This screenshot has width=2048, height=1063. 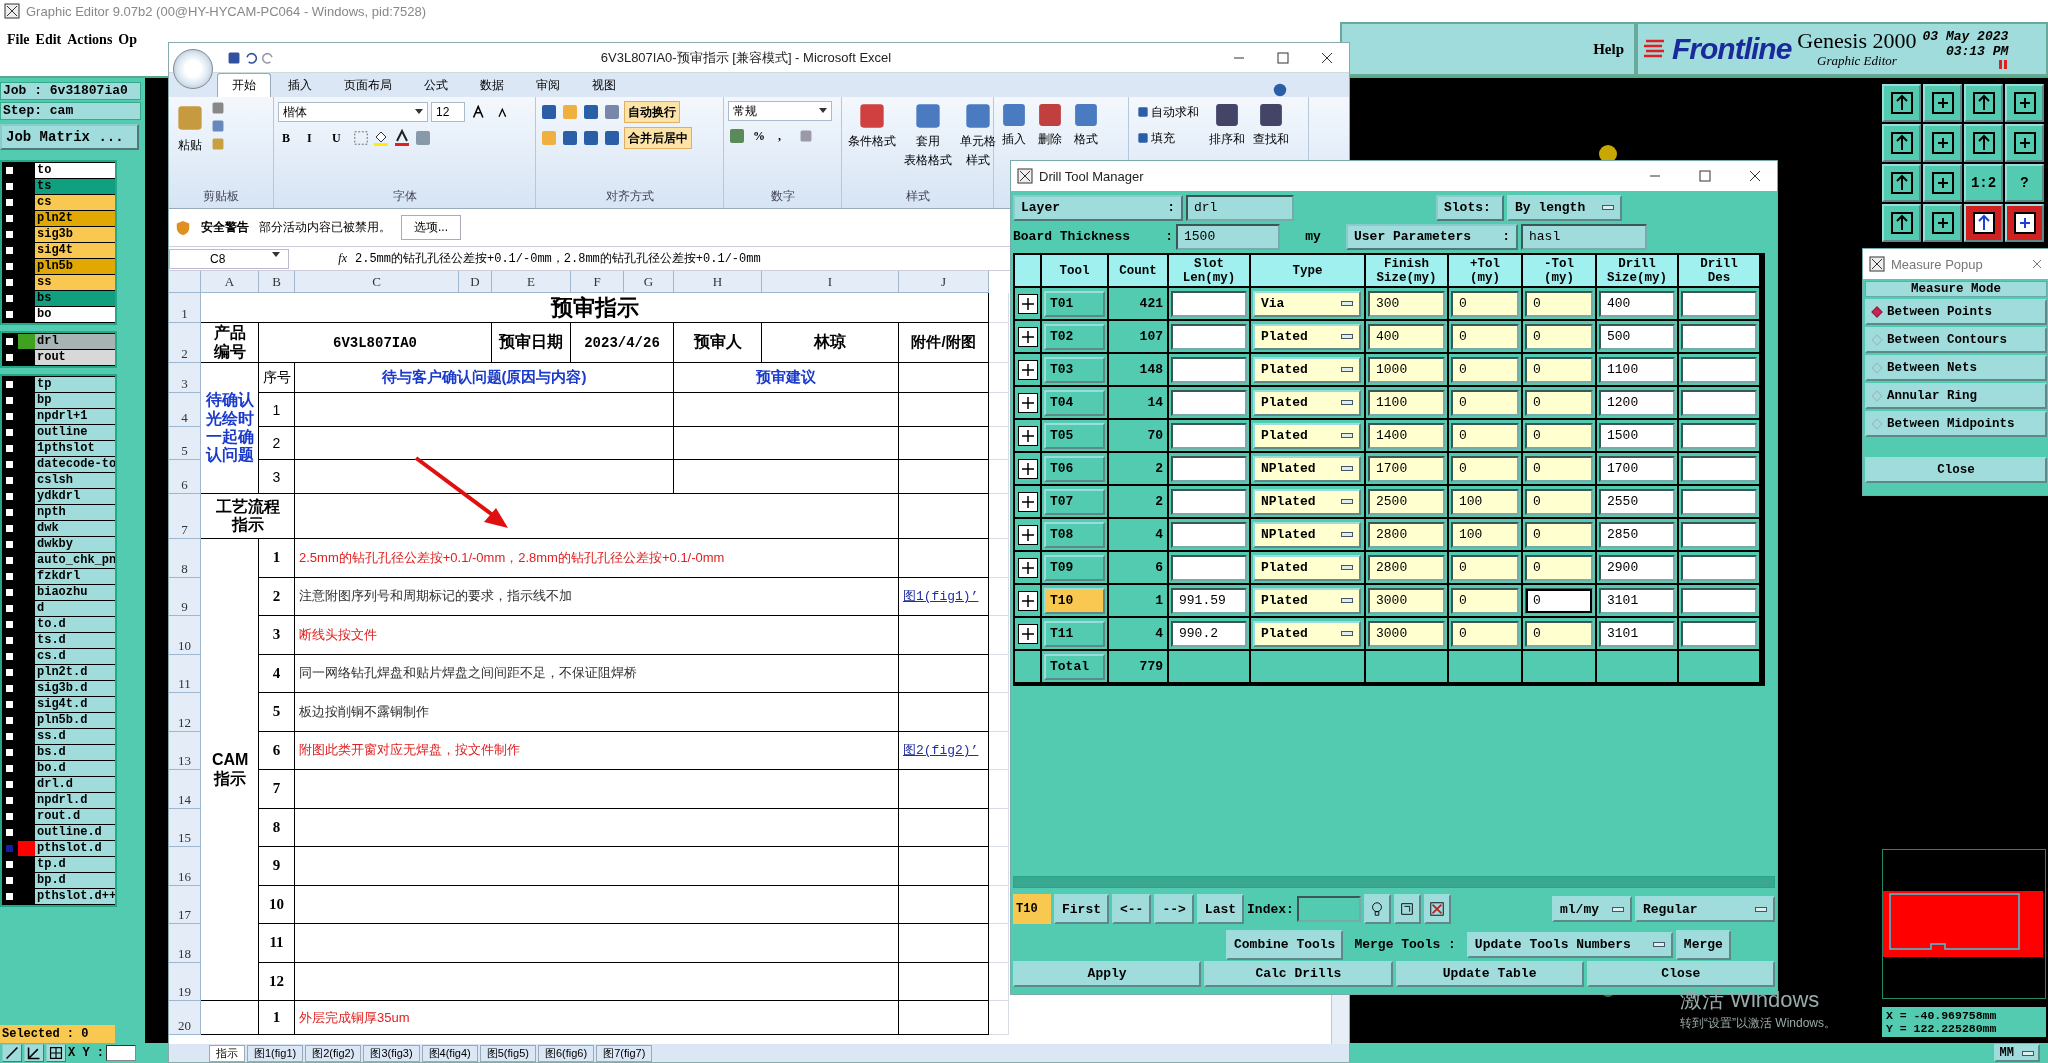 I want to click on name-box: C8, so click(x=229, y=258).